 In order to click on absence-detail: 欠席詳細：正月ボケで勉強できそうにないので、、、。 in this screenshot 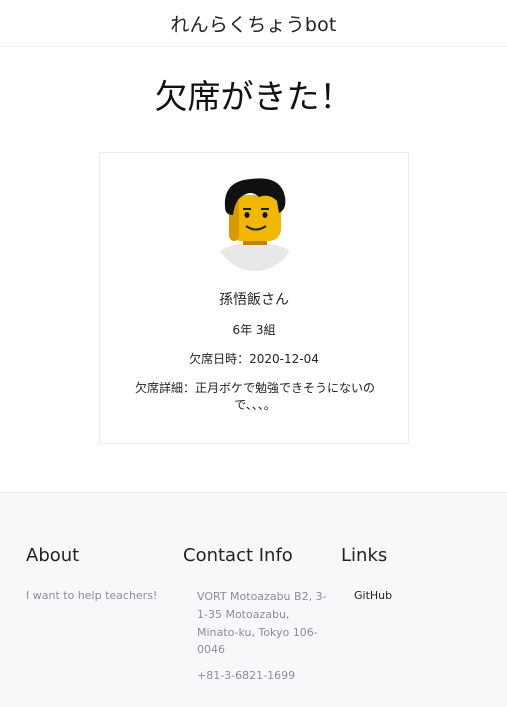, I will do `click(254, 397)`.